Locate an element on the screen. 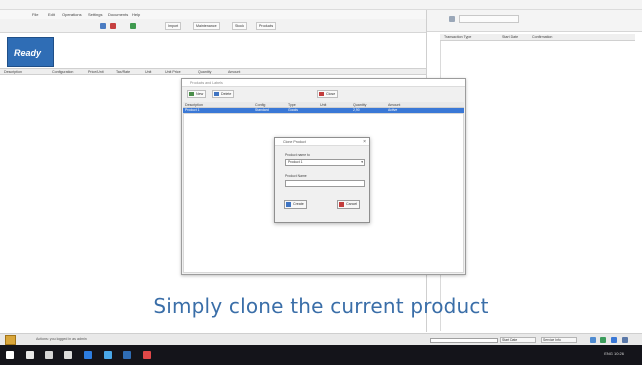 Image resolution: width=642 pixels, height=365 pixels. dialog-title: Clone Product is located at coordinates (294, 142).